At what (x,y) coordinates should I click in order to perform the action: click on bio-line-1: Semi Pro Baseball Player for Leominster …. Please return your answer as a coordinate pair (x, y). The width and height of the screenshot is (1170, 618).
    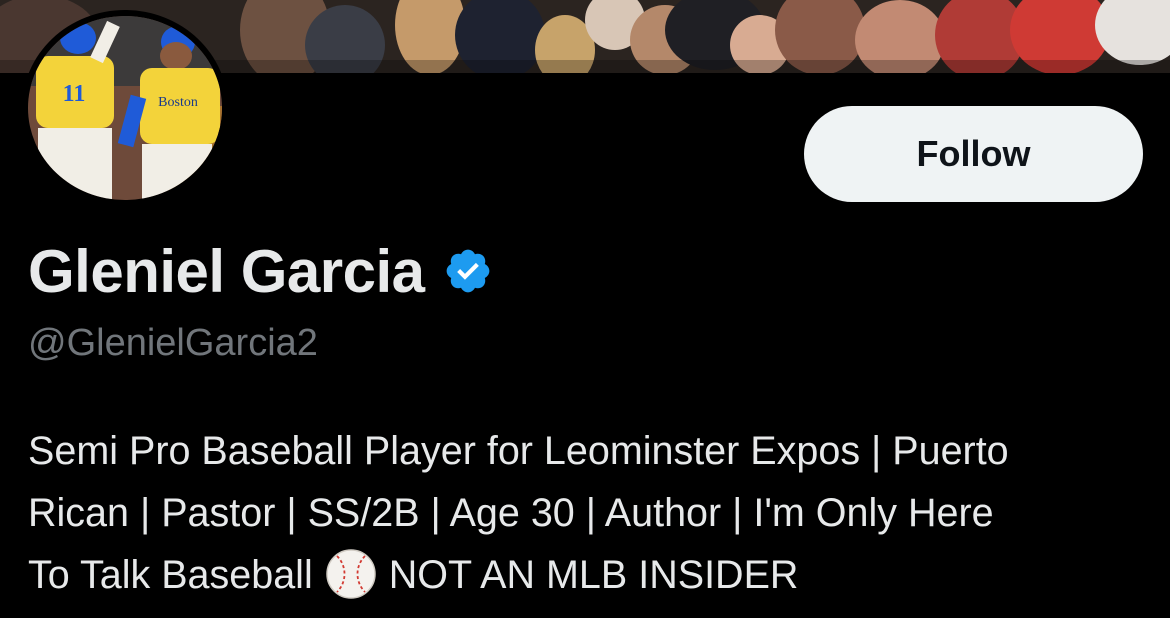
    Looking at the image, I should click on (518, 451).